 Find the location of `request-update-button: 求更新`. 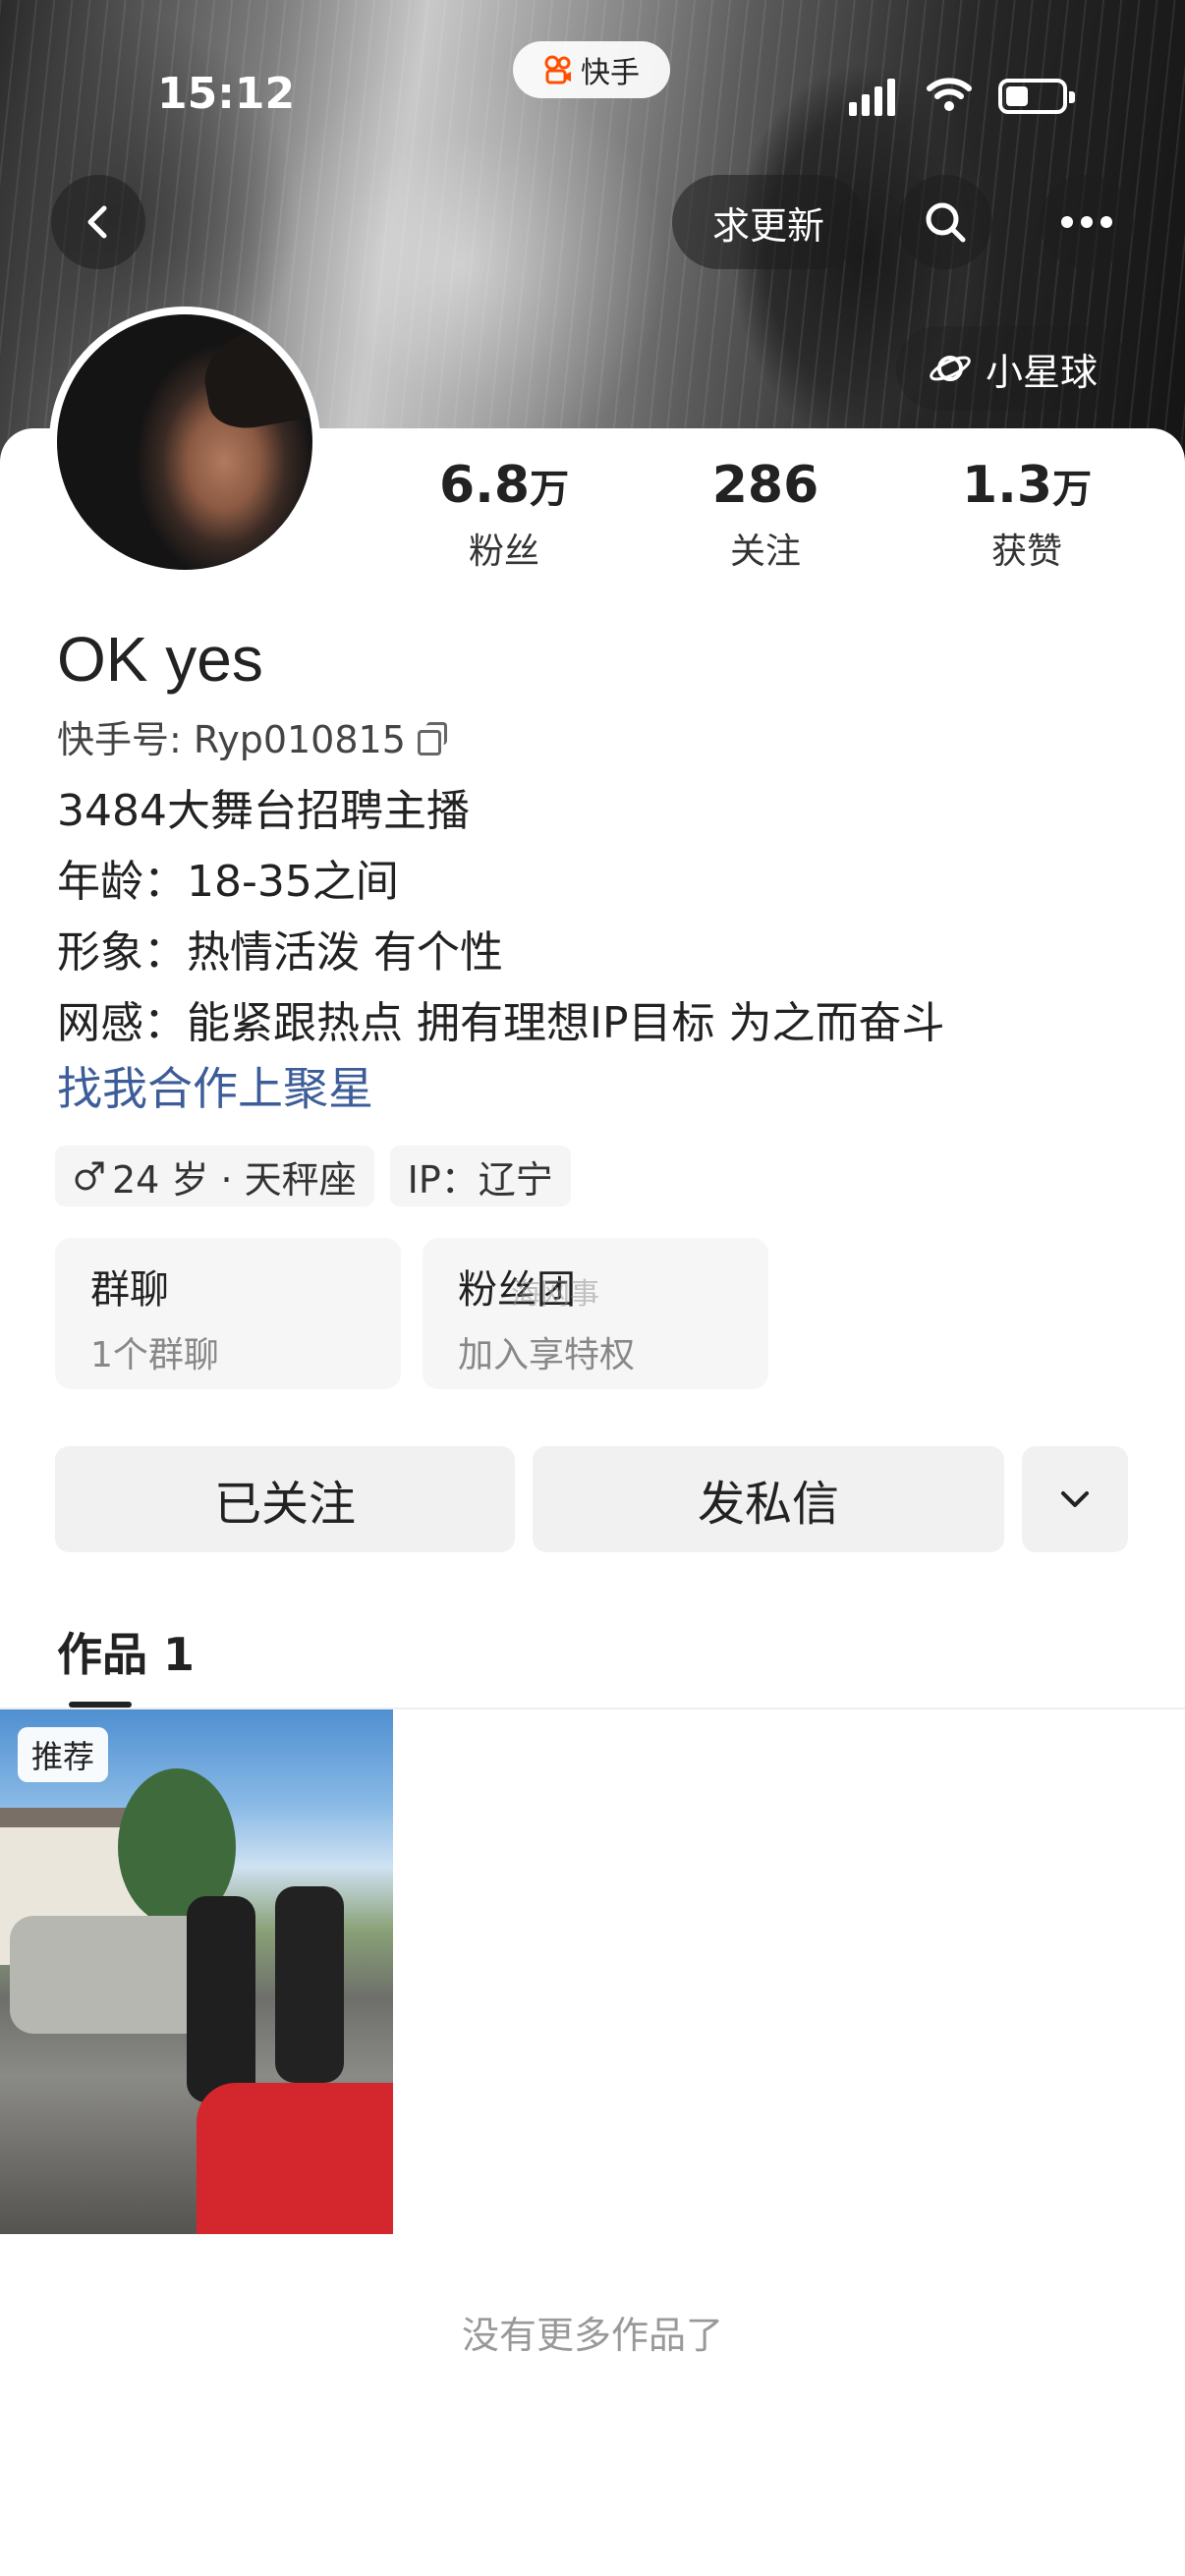

request-update-button: 求更新 is located at coordinates (769, 222).